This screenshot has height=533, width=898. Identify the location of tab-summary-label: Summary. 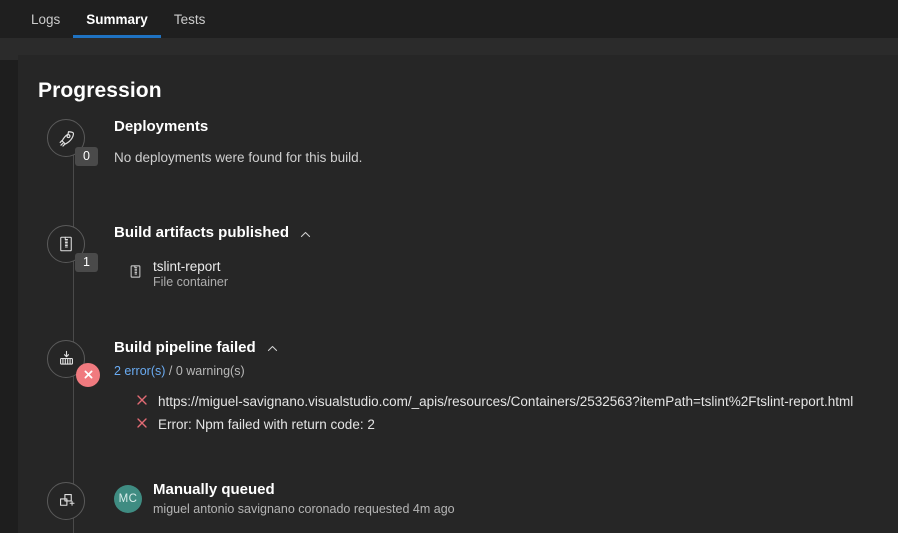
(117, 19).